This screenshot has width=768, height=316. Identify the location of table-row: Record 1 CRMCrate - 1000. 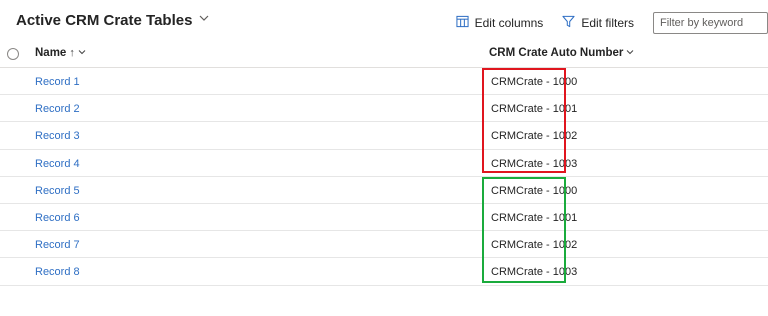
(384, 82).